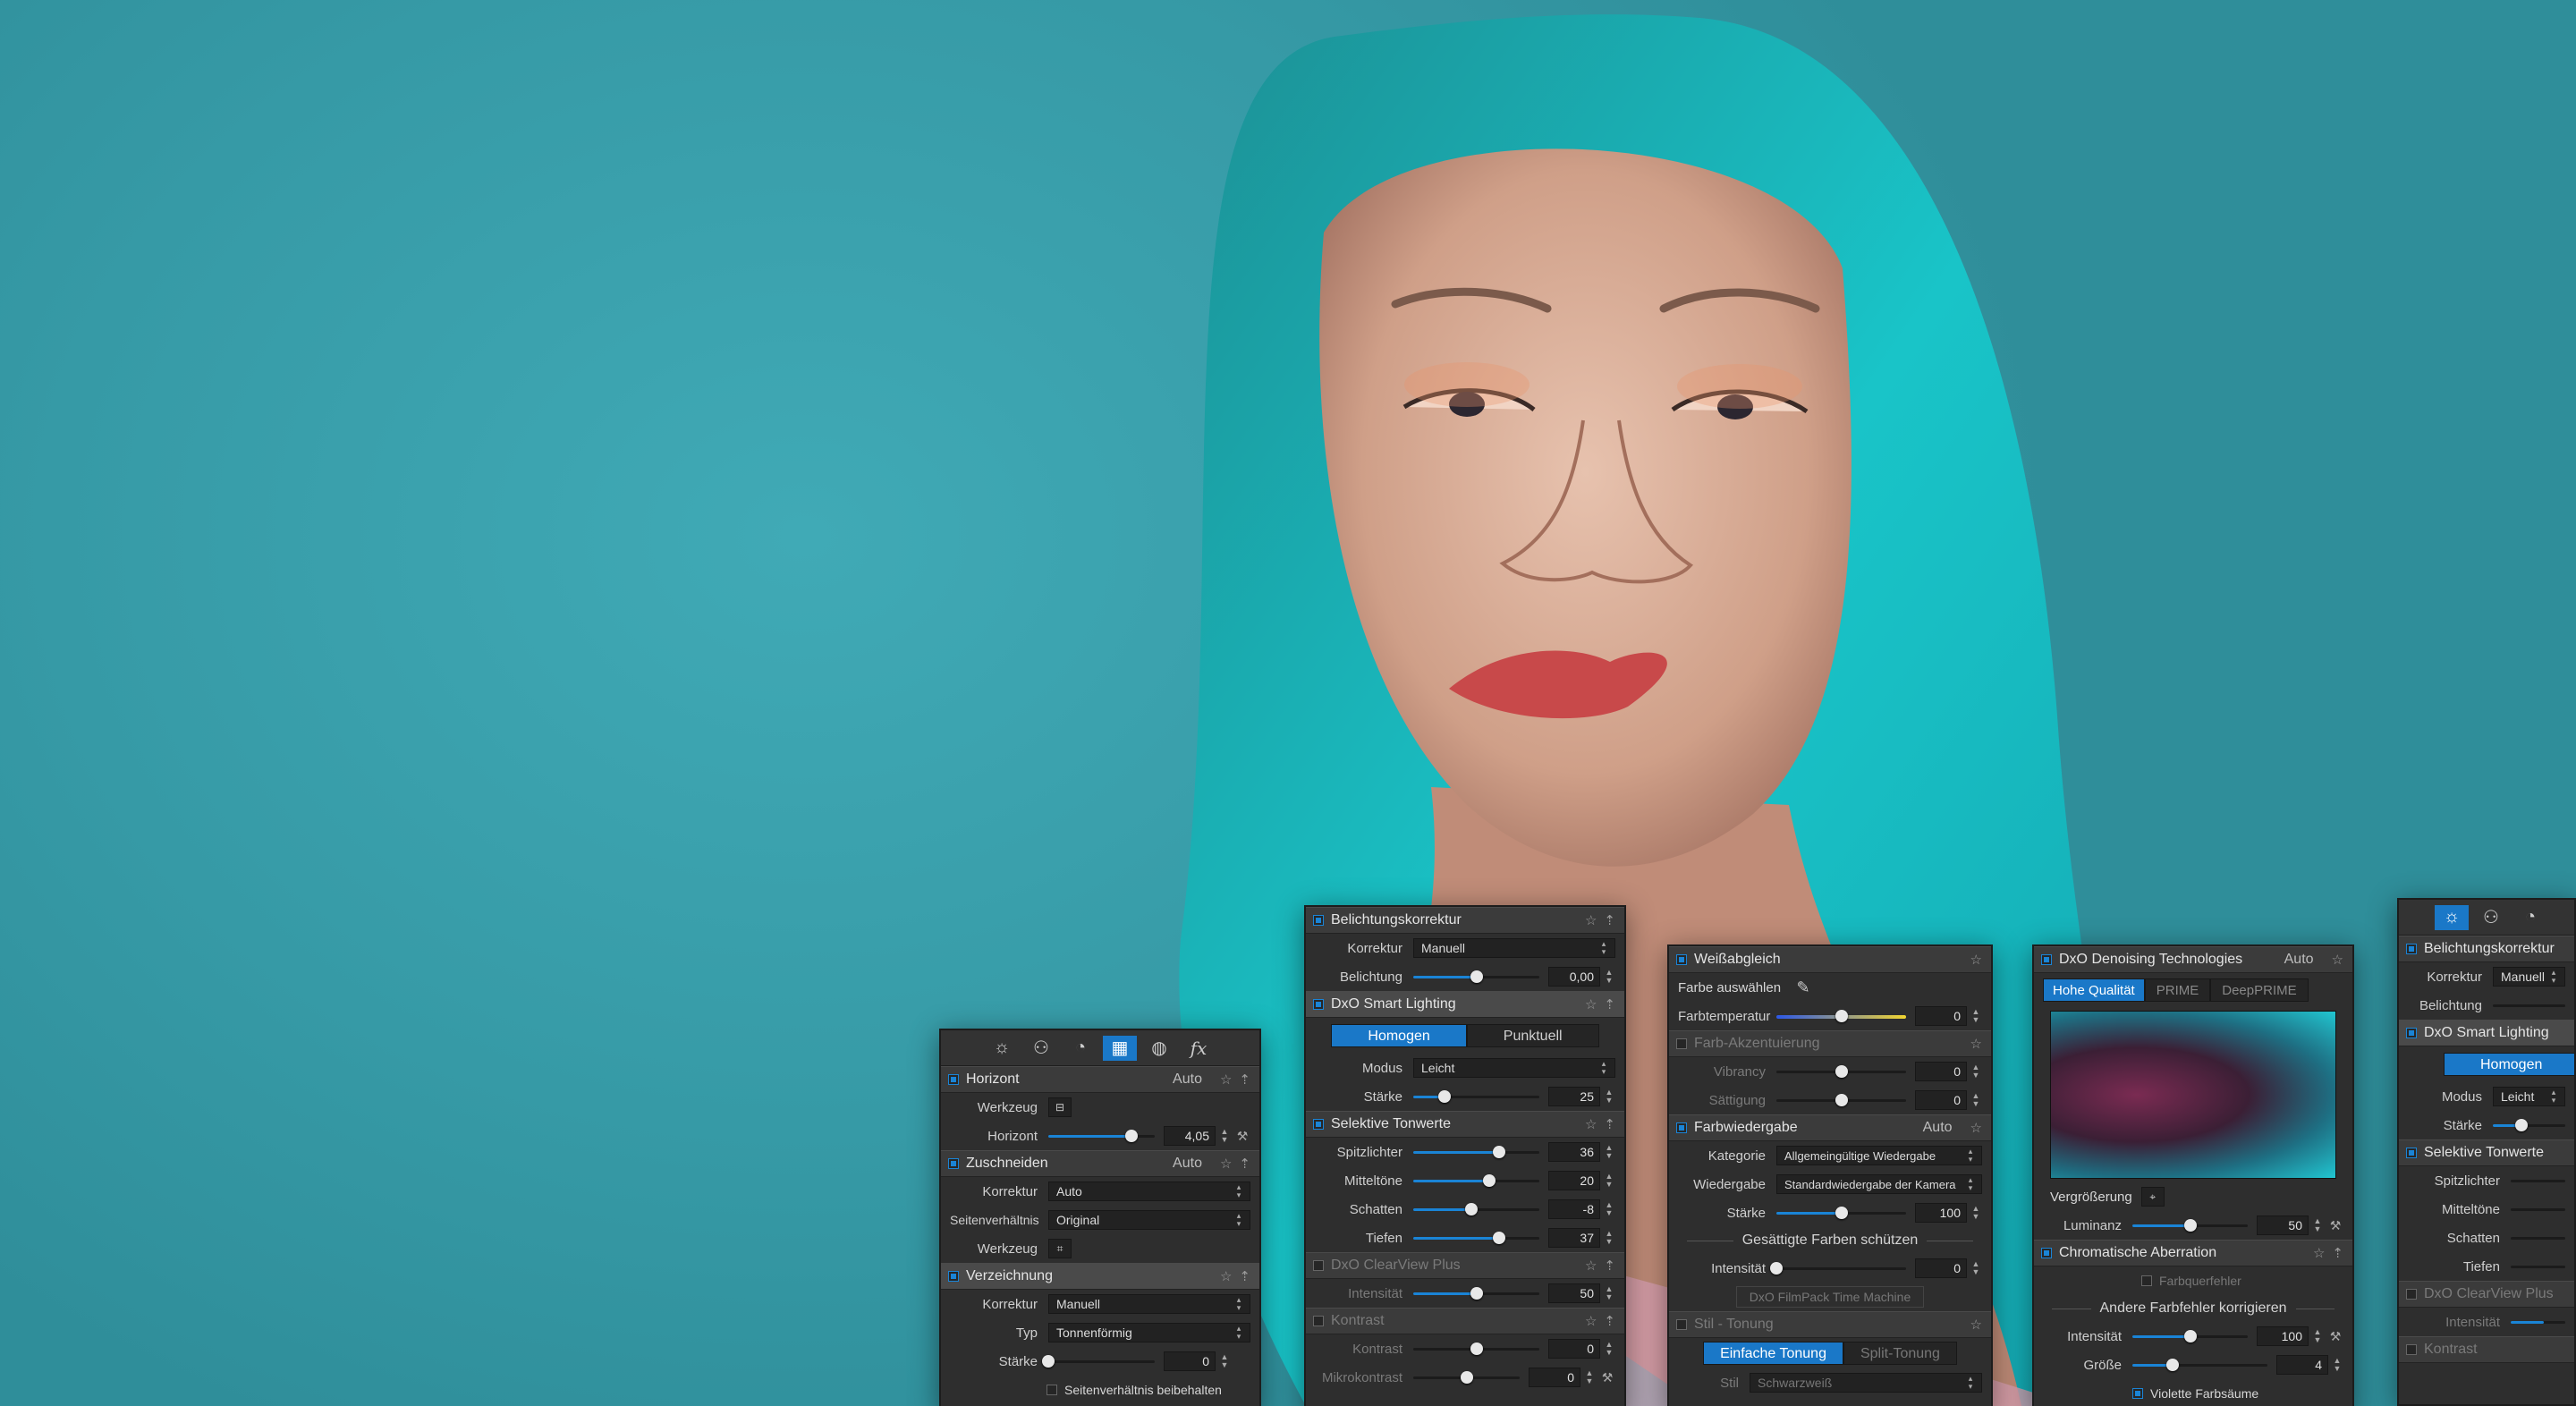 This screenshot has width=2576, height=1406. I want to click on zuschneiden-checkbox, so click(953, 1163).